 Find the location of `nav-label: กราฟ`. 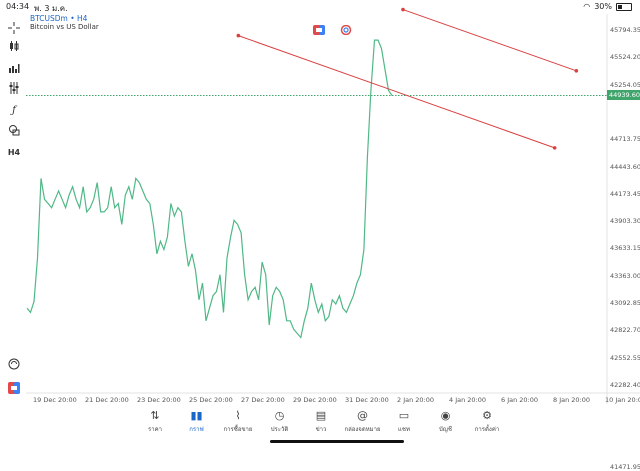

nav-label: กราฟ is located at coordinates (196, 429).